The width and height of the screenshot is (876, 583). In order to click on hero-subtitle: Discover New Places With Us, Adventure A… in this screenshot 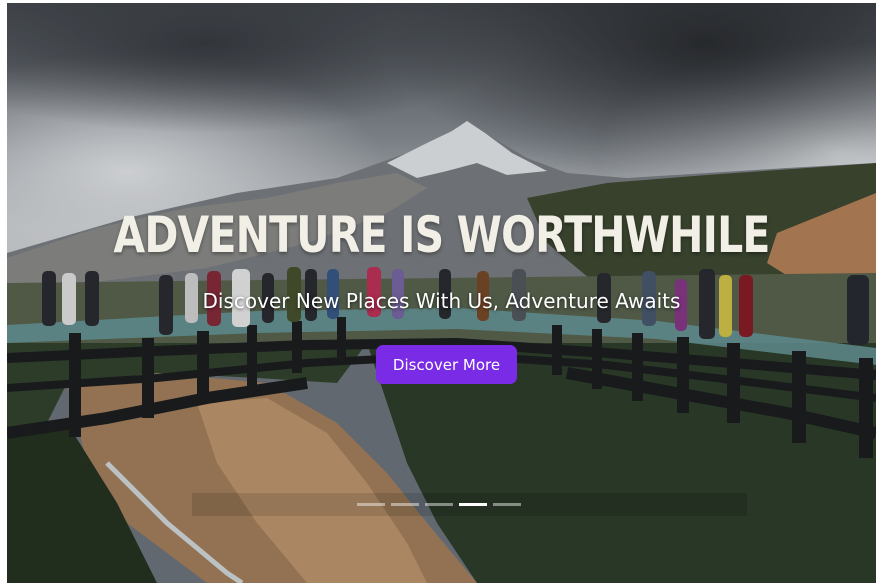, I will do `click(441, 301)`.